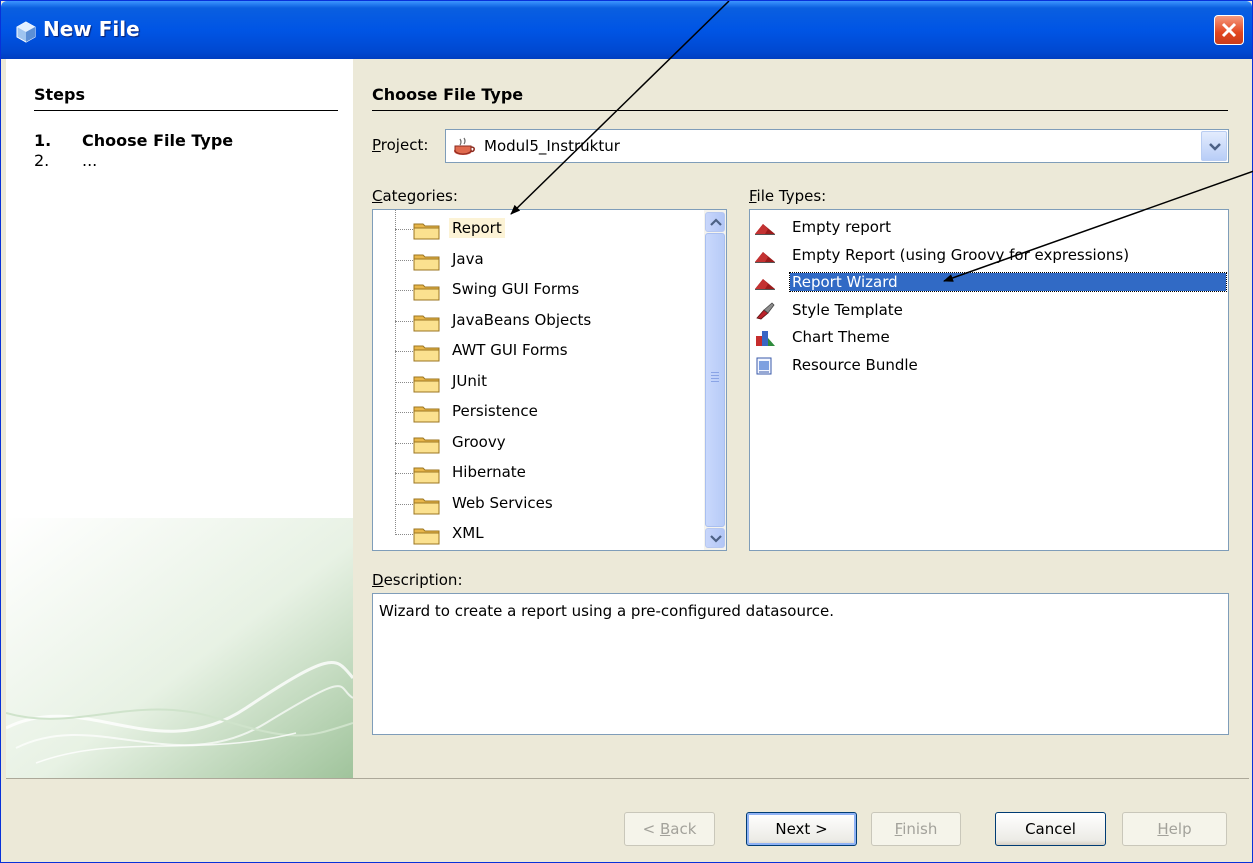 The width and height of the screenshot is (1253, 863). I want to click on finish-button: Finish, so click(916, 829).